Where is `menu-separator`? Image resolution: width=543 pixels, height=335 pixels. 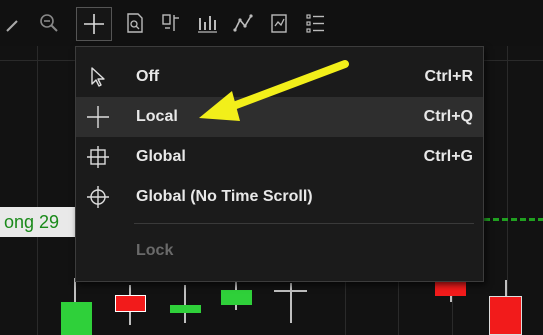
menu-separator is located at coordinates (304, 223).